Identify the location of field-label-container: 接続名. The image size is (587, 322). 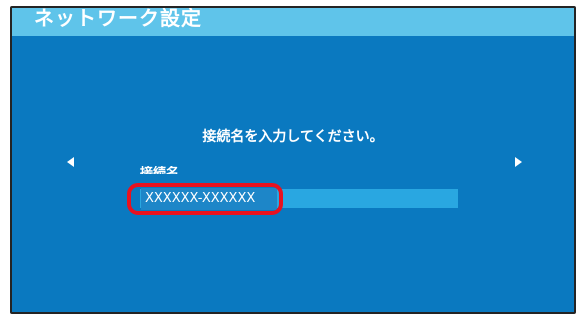
(170, 170).